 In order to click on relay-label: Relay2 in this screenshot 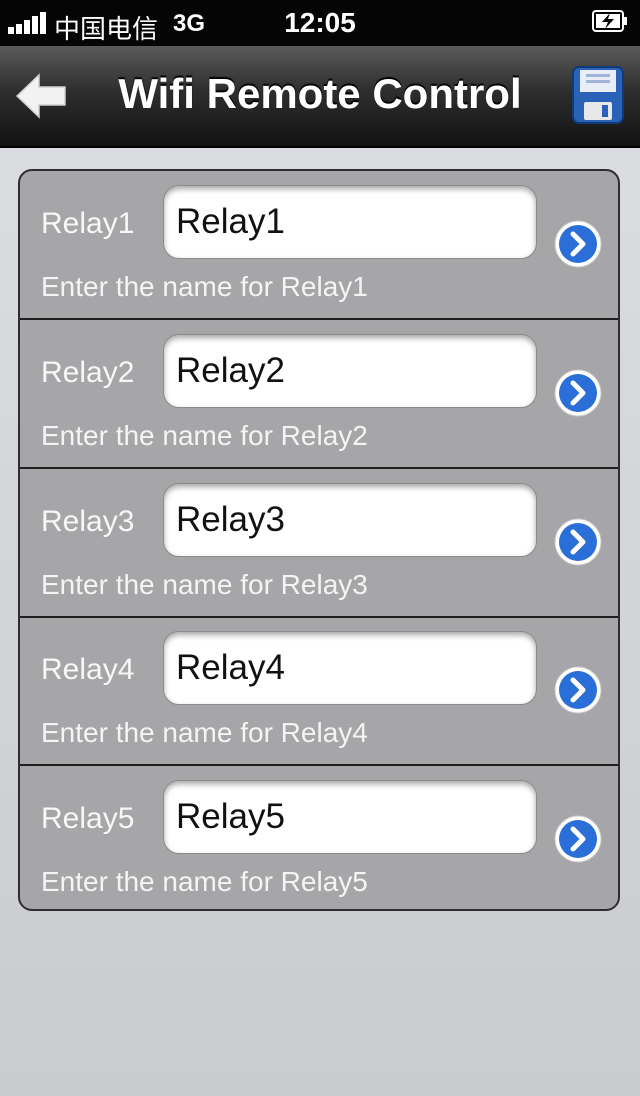, I will do `click(88, 372)`.